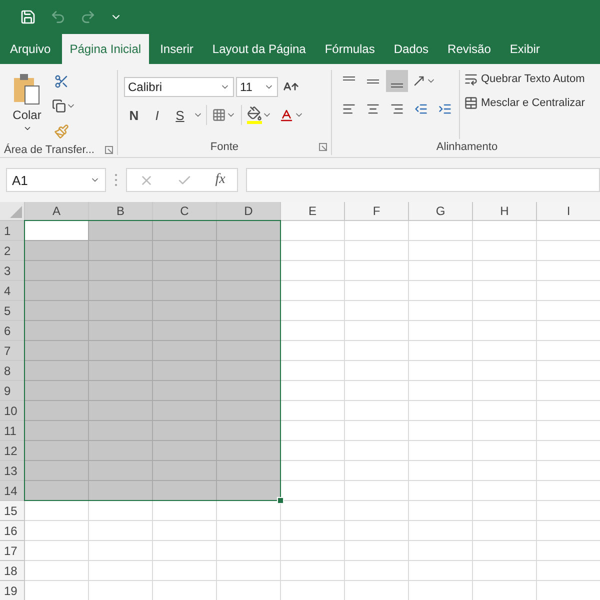 The height and width of the screenshot is (600, 600). I want to click on row-header: 3, so click(12, 271).